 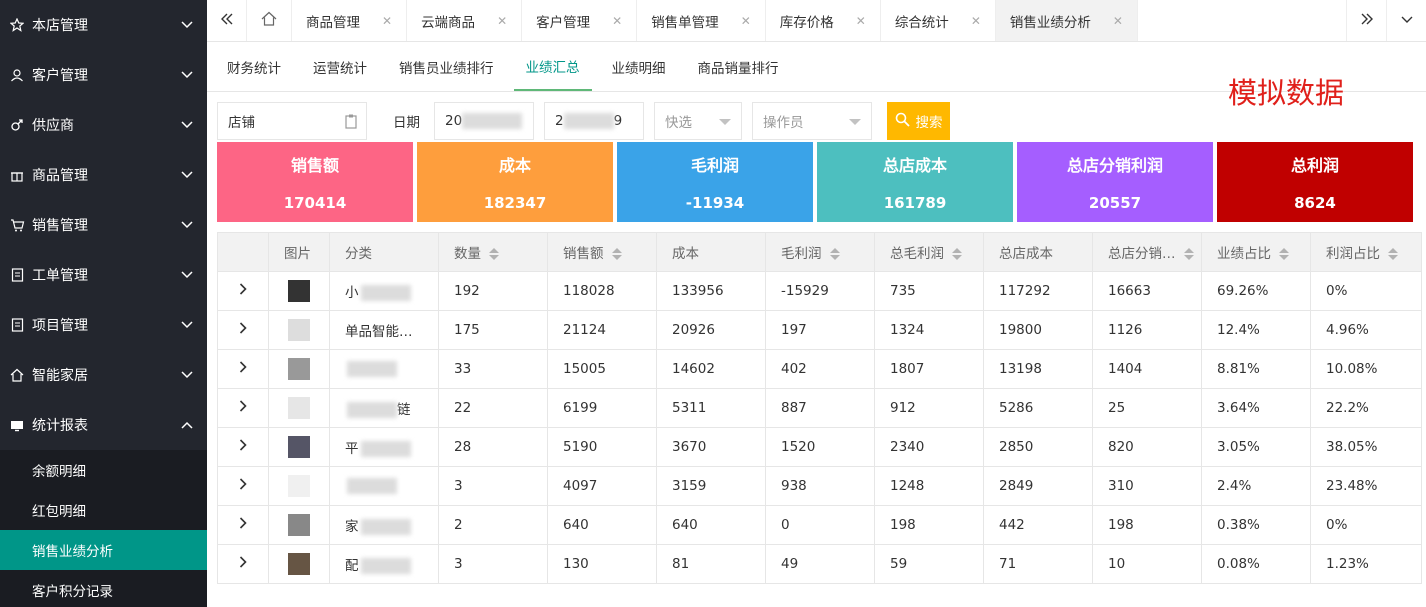 I want to click on tab-home, so click(x=269, y=20).